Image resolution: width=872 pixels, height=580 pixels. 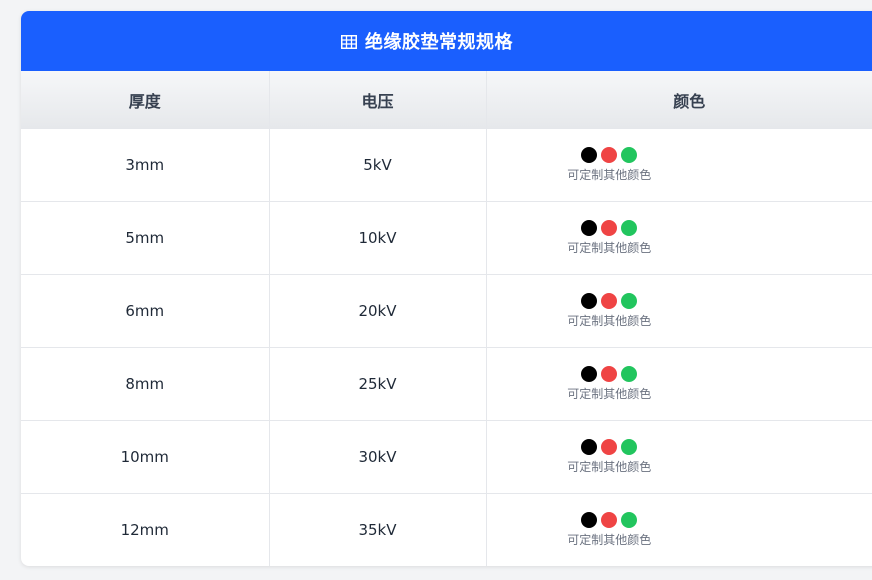 I want to click on cell-thickness: 3mm, so click(x=145, y=165).